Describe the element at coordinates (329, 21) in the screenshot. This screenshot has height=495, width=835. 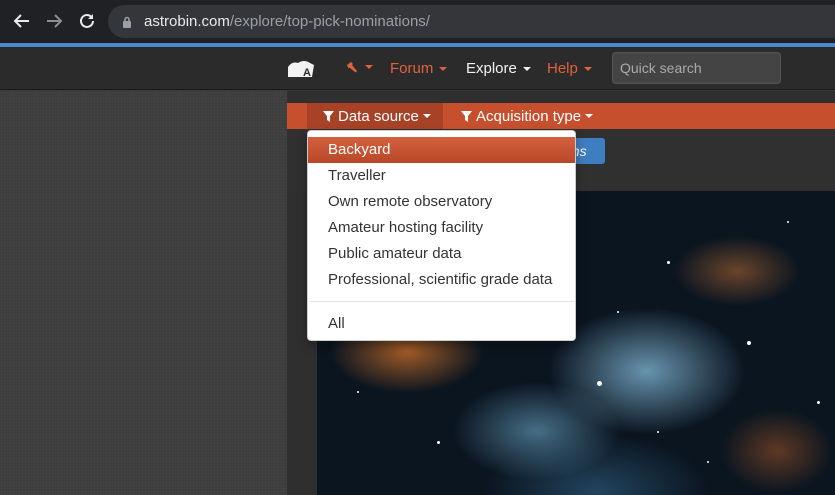
I see `url-path: /explore/top-pick-nominations/` at that location.